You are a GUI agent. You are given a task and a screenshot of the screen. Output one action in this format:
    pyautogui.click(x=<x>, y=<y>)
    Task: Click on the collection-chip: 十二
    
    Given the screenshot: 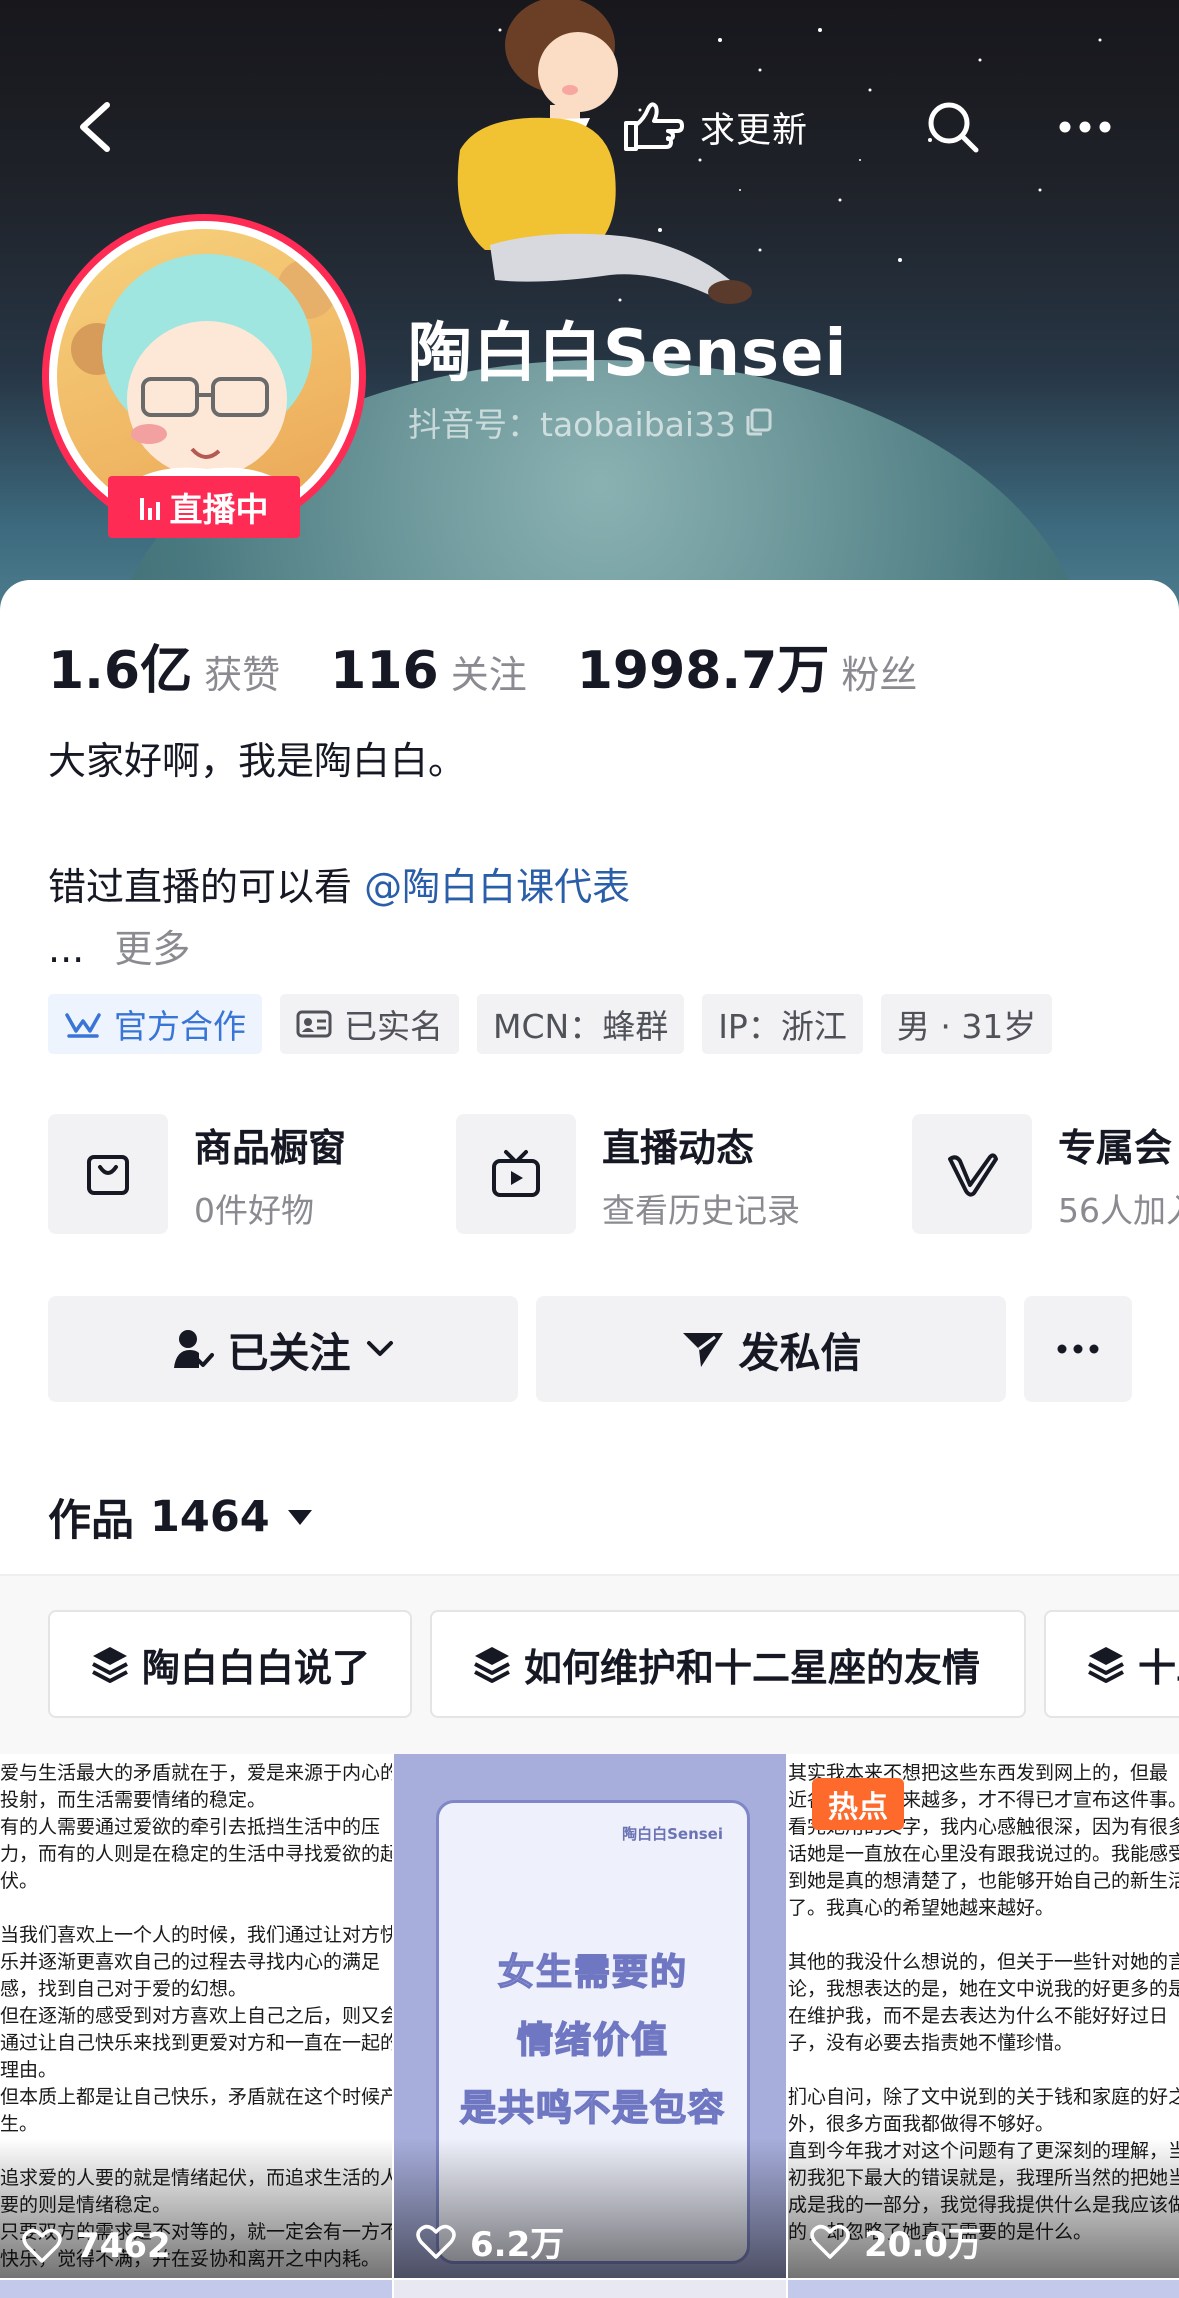 What is the action you would take?
    pyautogui.click(x=1111, y=1664)
    